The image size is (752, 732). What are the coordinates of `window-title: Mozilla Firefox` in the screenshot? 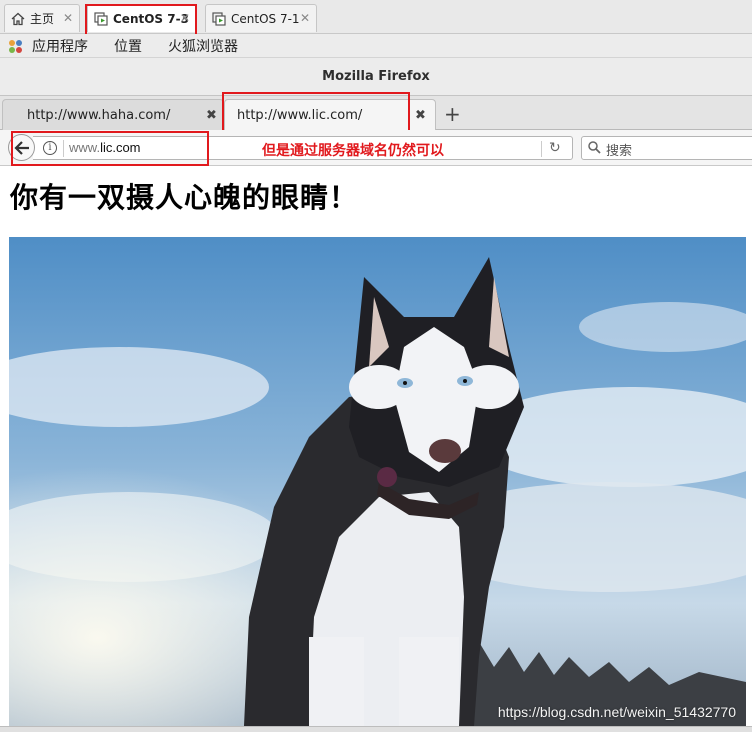 It's located at (376, 76).